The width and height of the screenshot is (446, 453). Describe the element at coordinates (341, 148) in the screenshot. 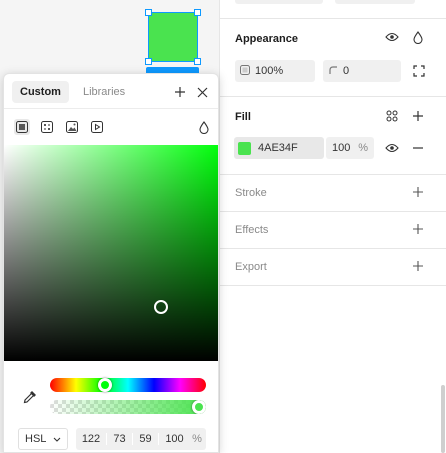

I see `fill-opacity-value: 100` at that location.